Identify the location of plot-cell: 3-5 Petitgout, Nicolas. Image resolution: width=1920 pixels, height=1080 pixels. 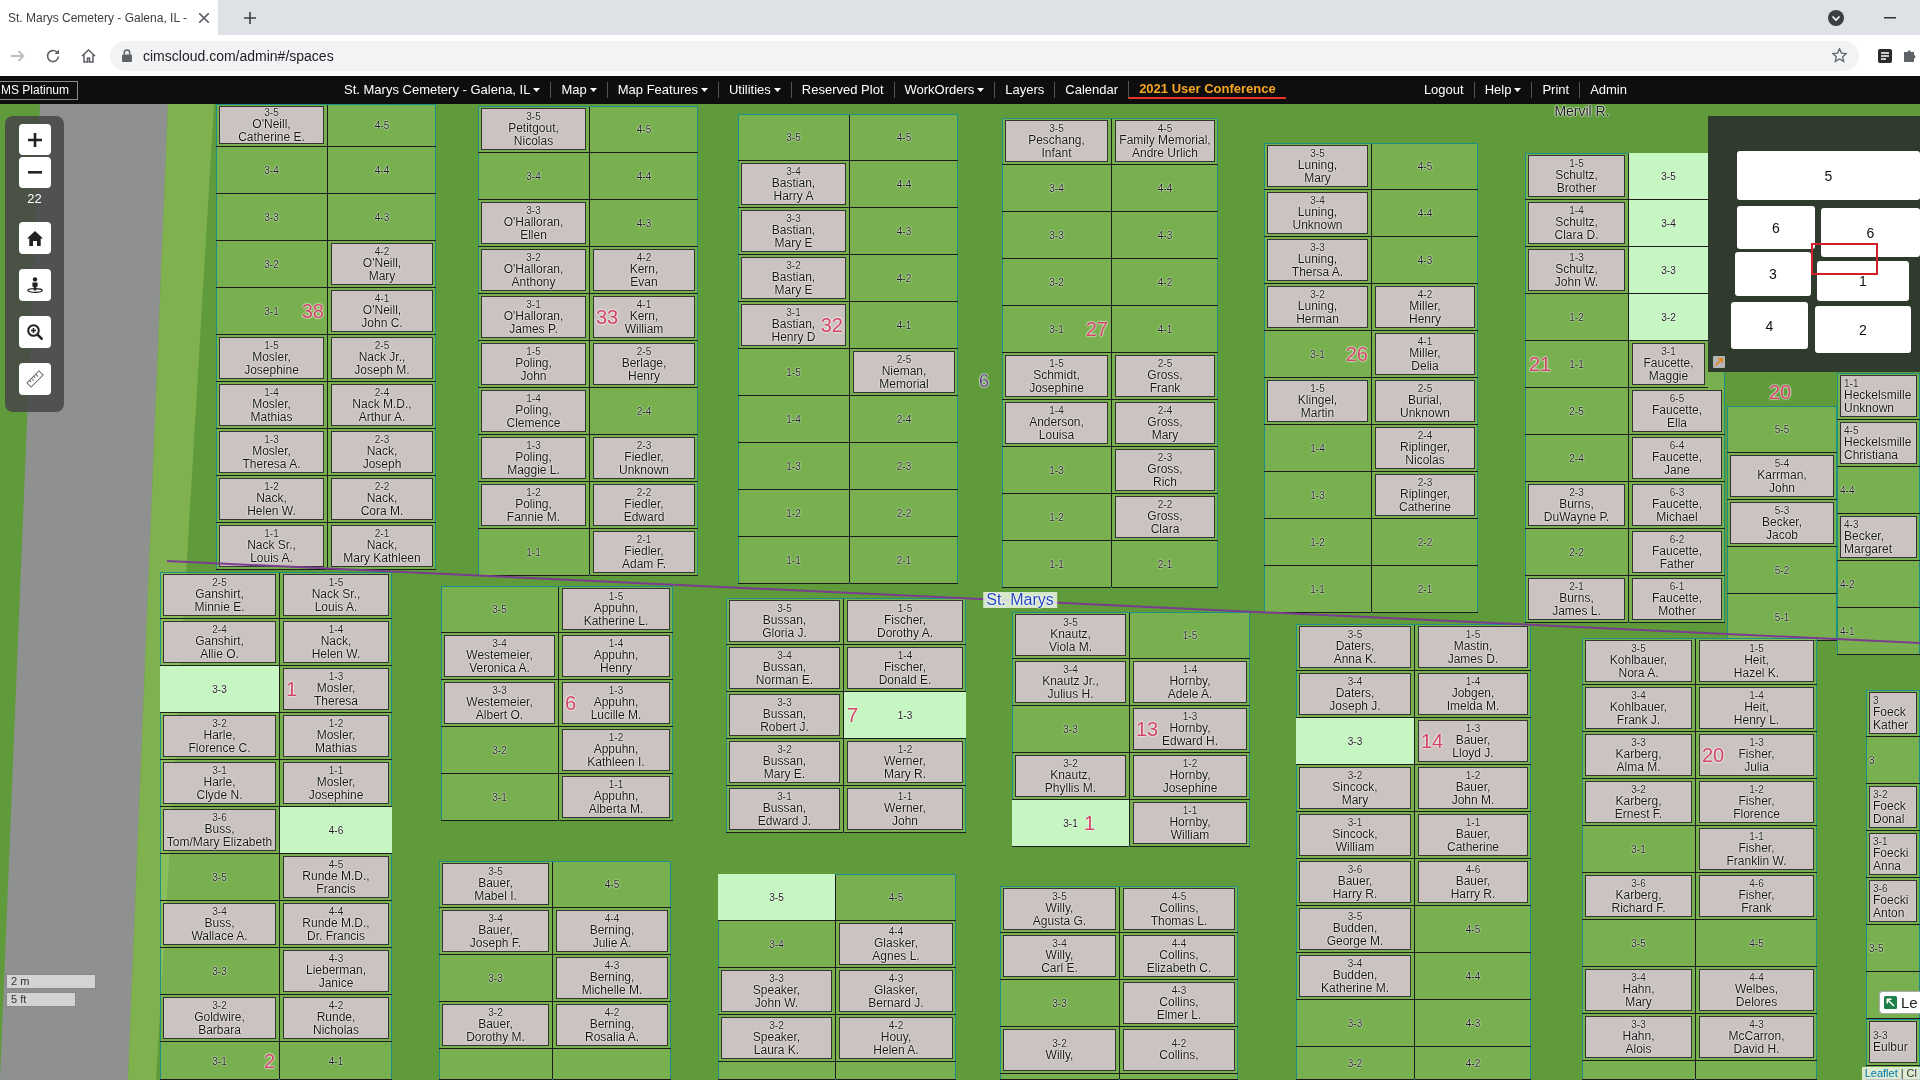
(533, 129).